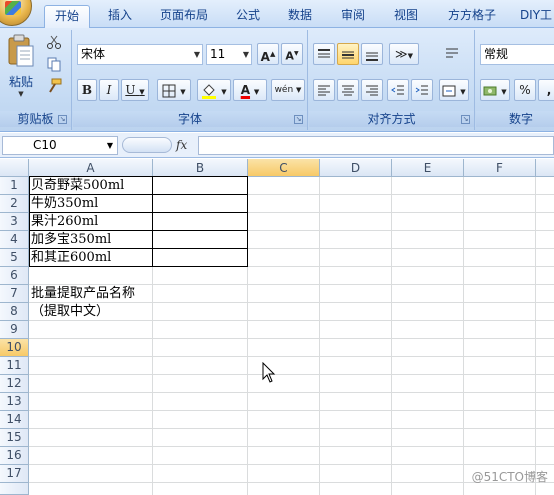 The image size is (554, 495). I want to click on tab-review: 审阅, so click(353, 16).